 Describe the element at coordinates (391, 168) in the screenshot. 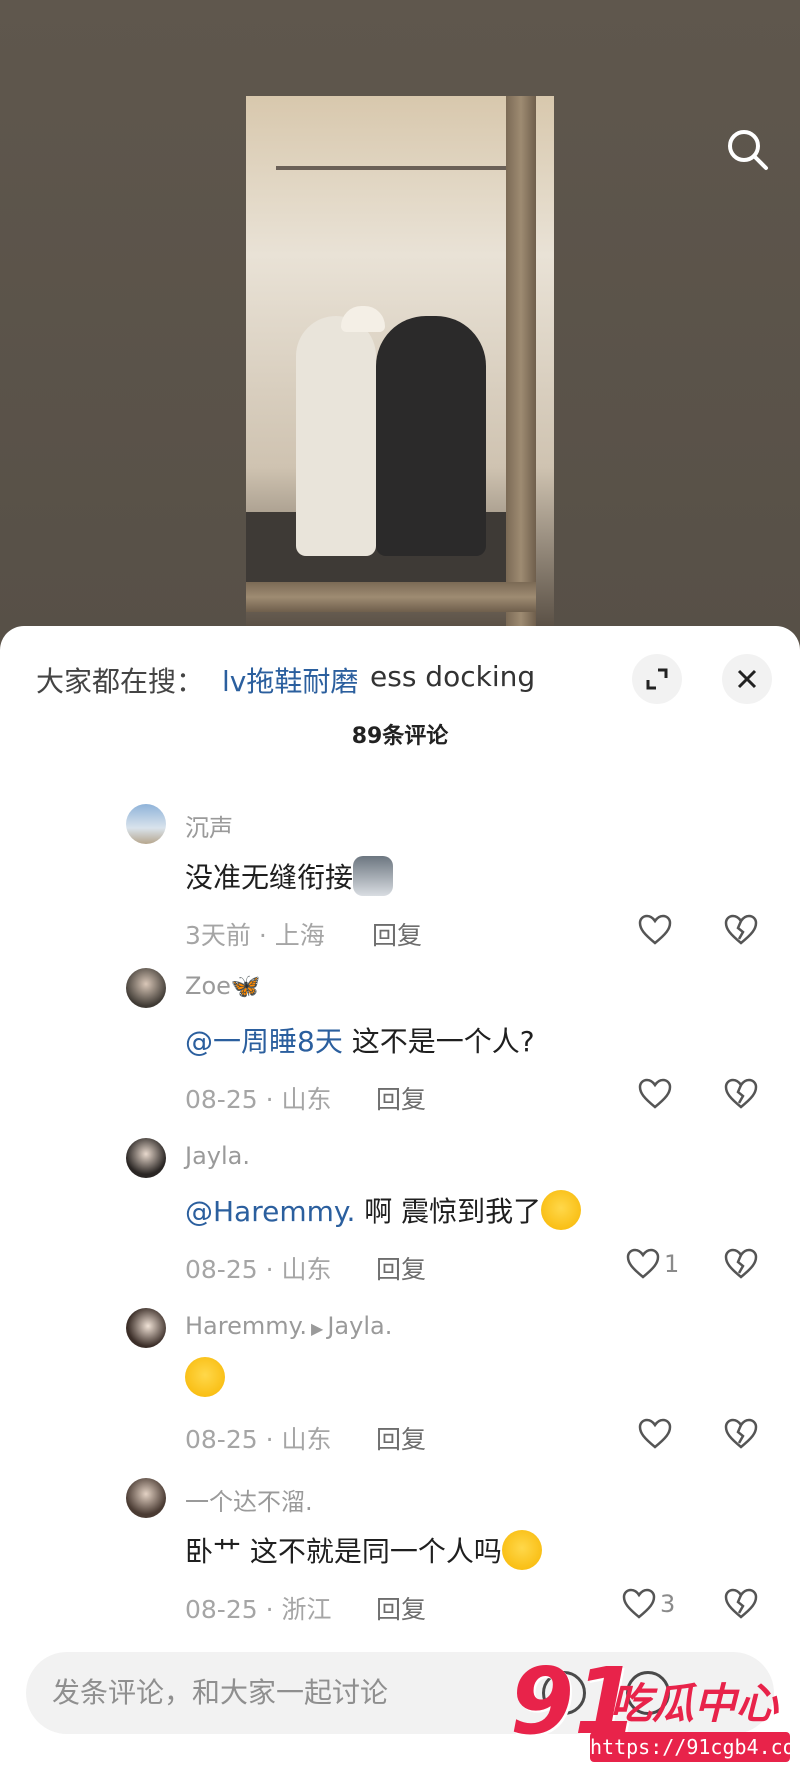

I see `clothes-rail` at that location.